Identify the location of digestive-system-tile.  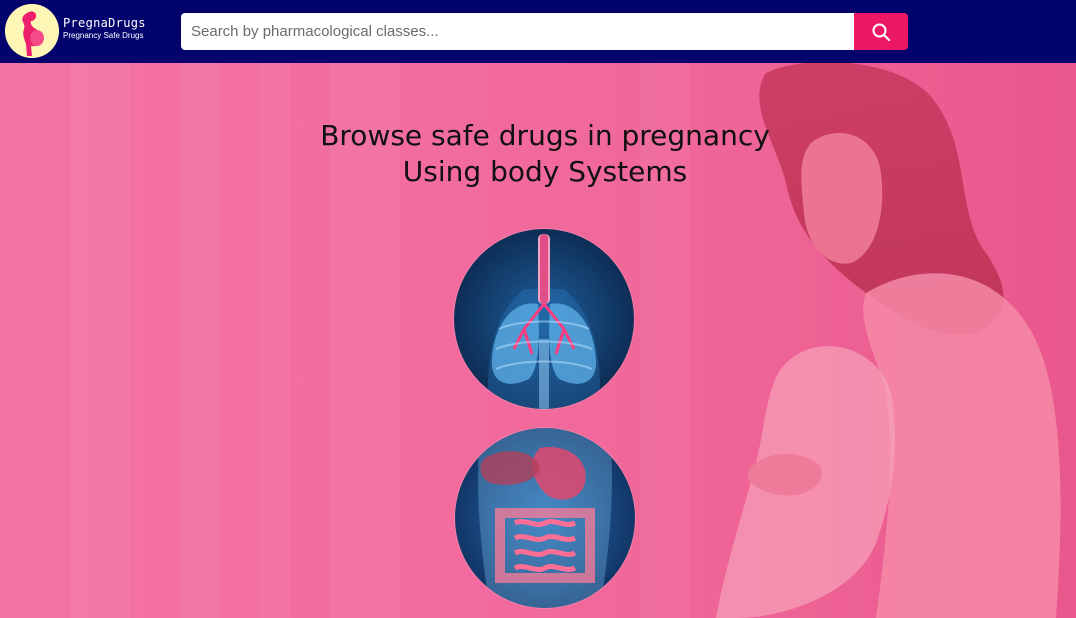
(545, 518).